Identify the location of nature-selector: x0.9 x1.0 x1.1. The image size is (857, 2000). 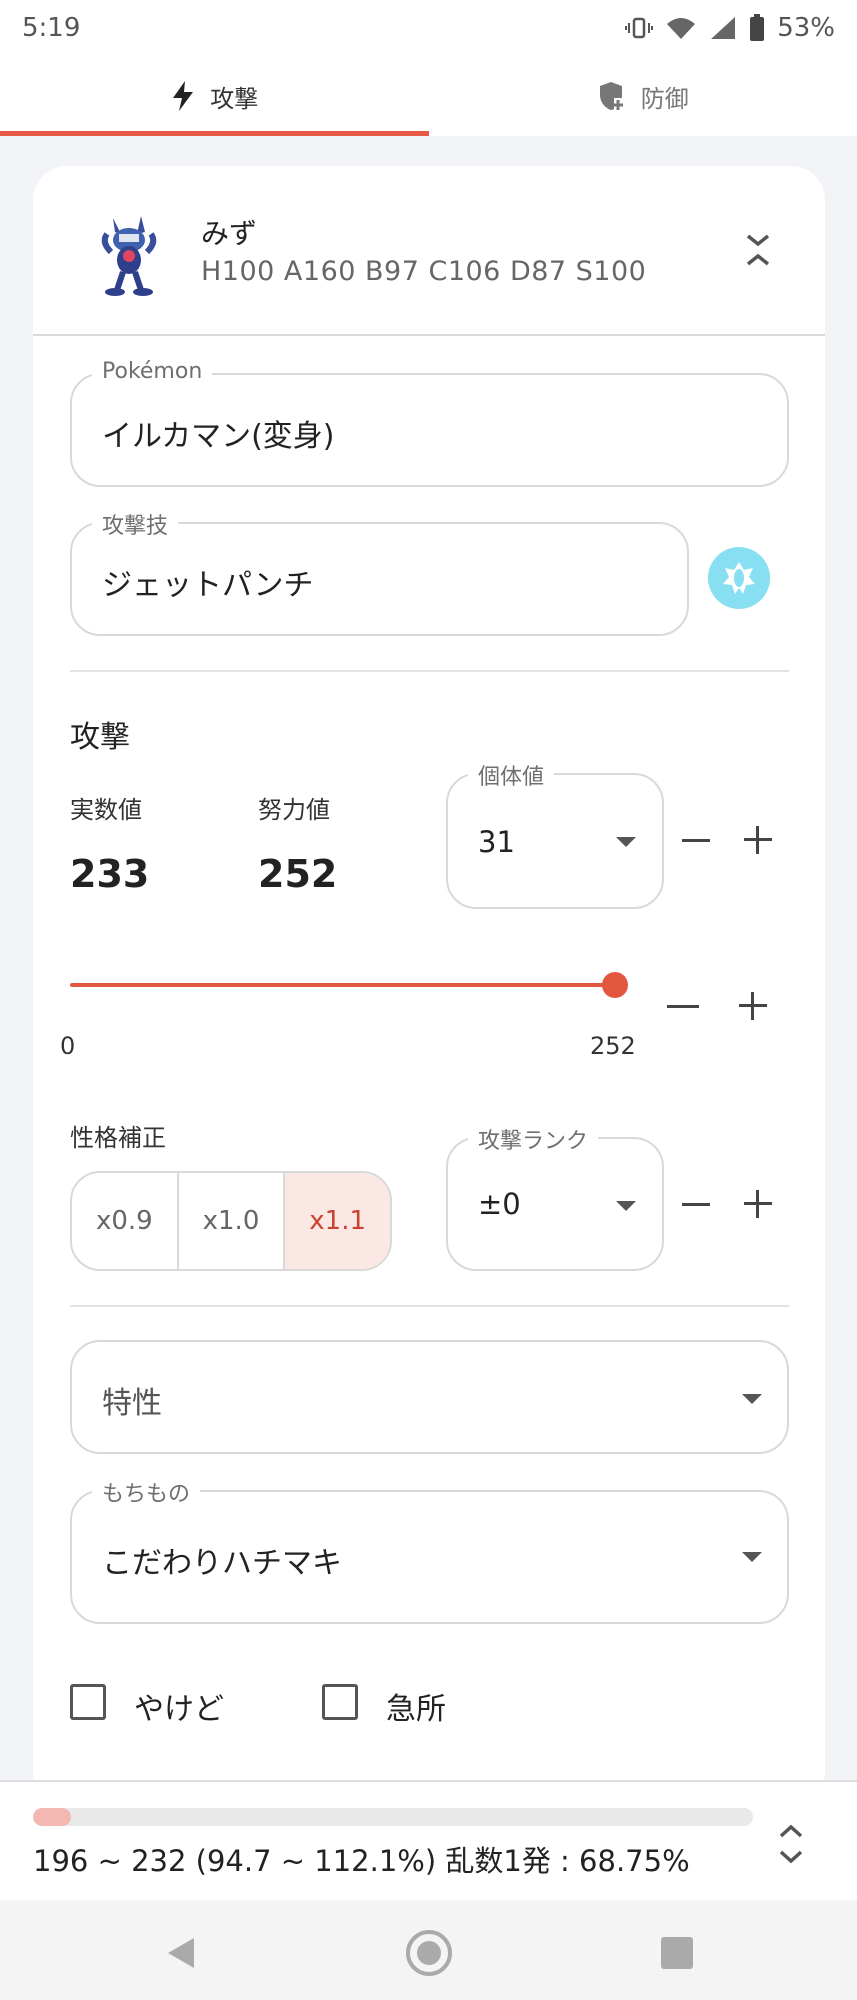
(231, 1221).